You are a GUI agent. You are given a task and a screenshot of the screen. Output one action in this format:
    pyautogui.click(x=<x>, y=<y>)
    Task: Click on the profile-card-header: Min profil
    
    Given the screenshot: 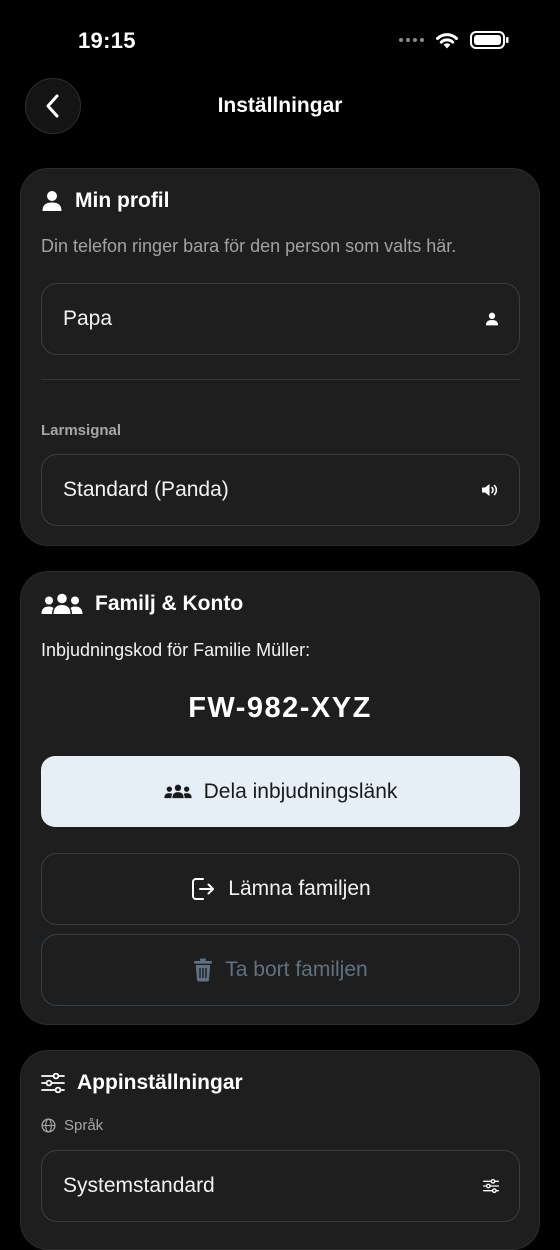 What is the action you would take?
    pyautogui.click(x=105, y=201)
    